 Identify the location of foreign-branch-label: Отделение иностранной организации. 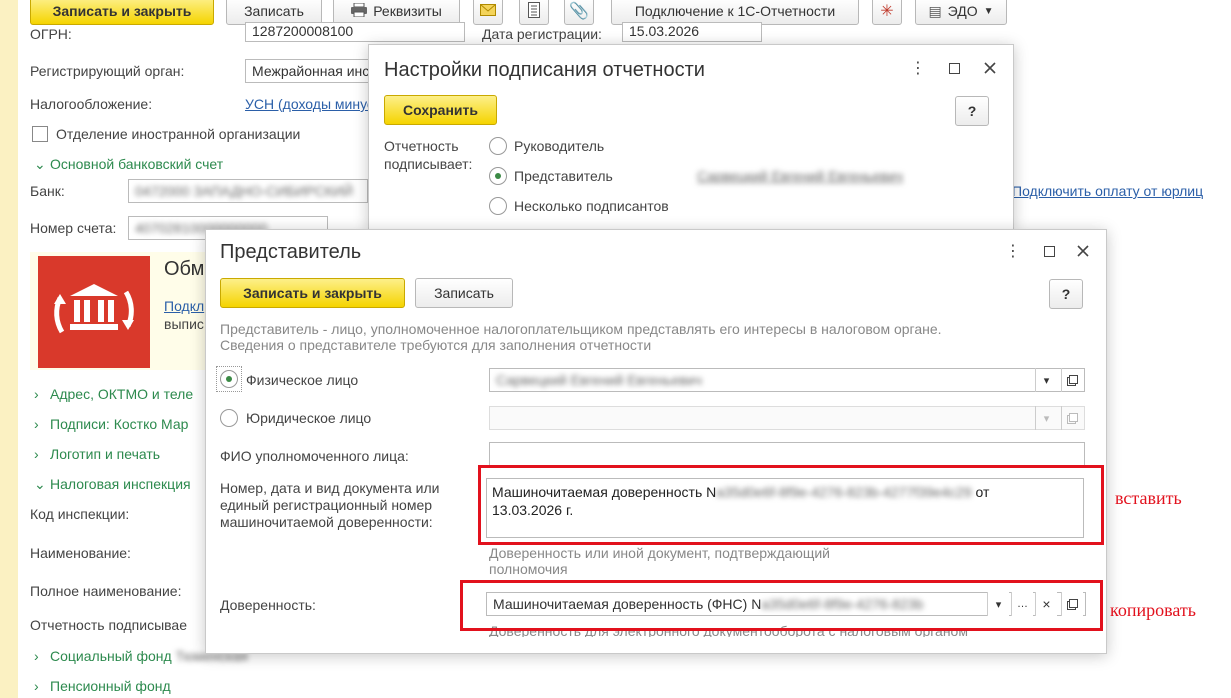
(178, 134).